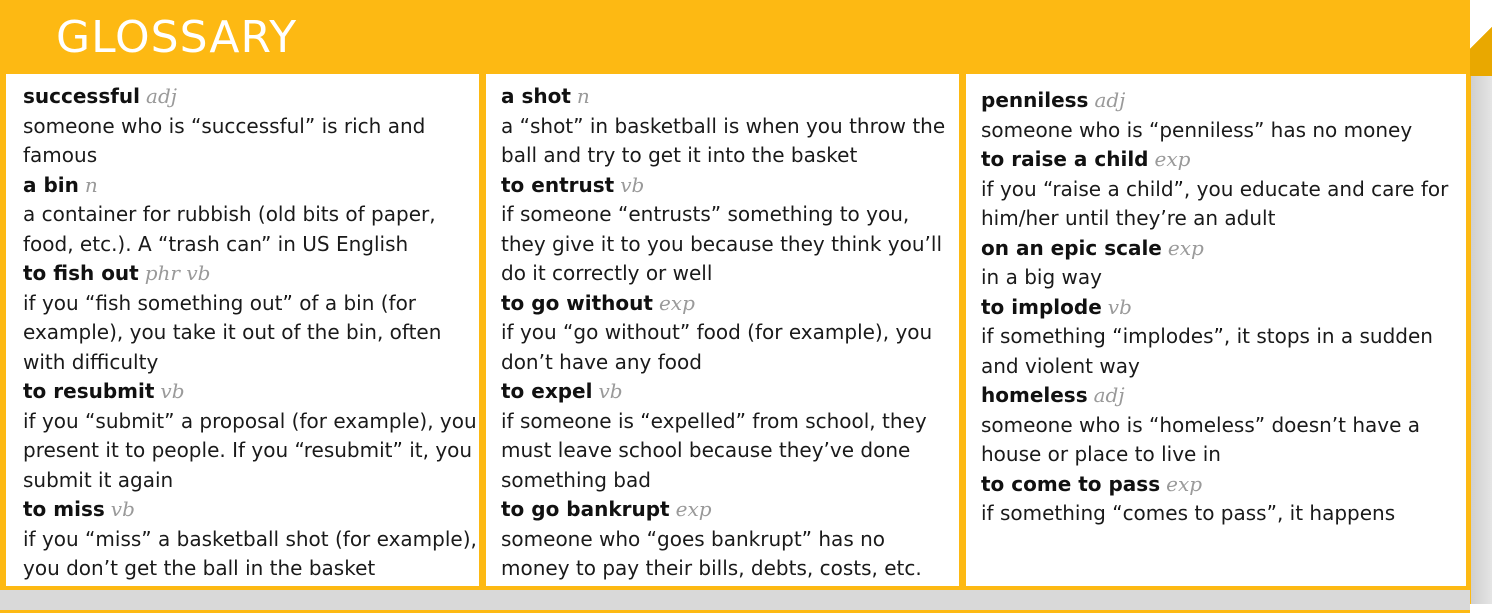 This screenshot has height=614, width=1492. I want to click on entry-term: a shot, so click(536, 96).